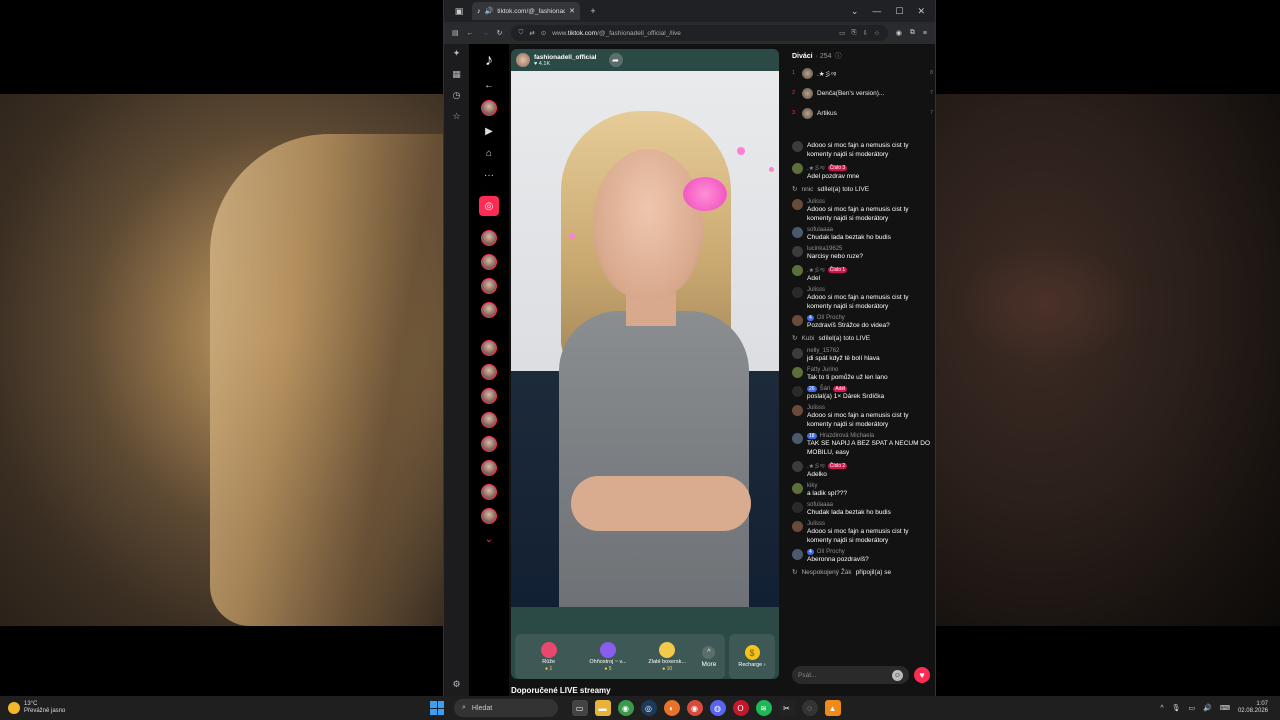 The image size is (1280, 720). I want to click on opera-icon: O, so click(740, 708).